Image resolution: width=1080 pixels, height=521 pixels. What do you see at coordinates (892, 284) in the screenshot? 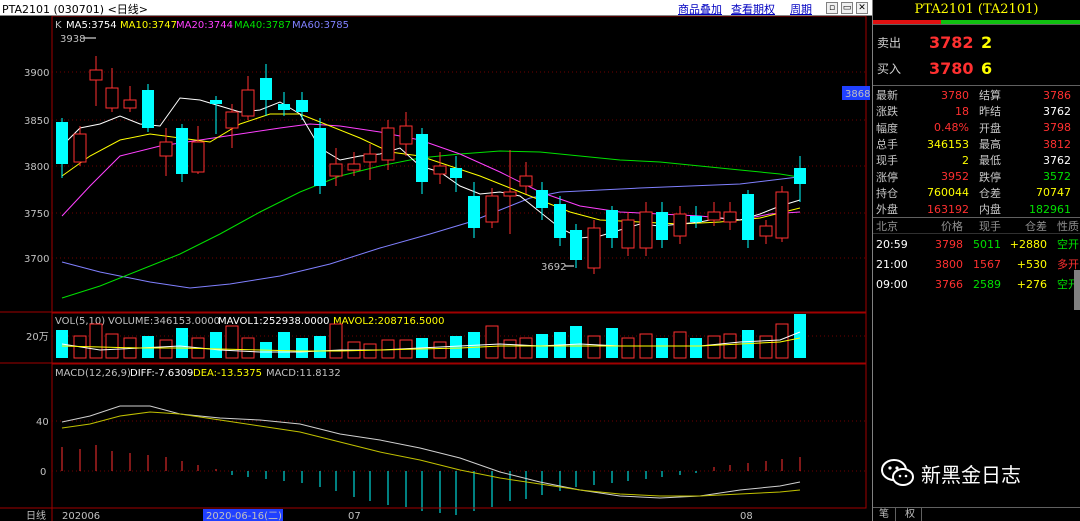
I see `tick-time: 09:00` at bounding box center [892, 284].